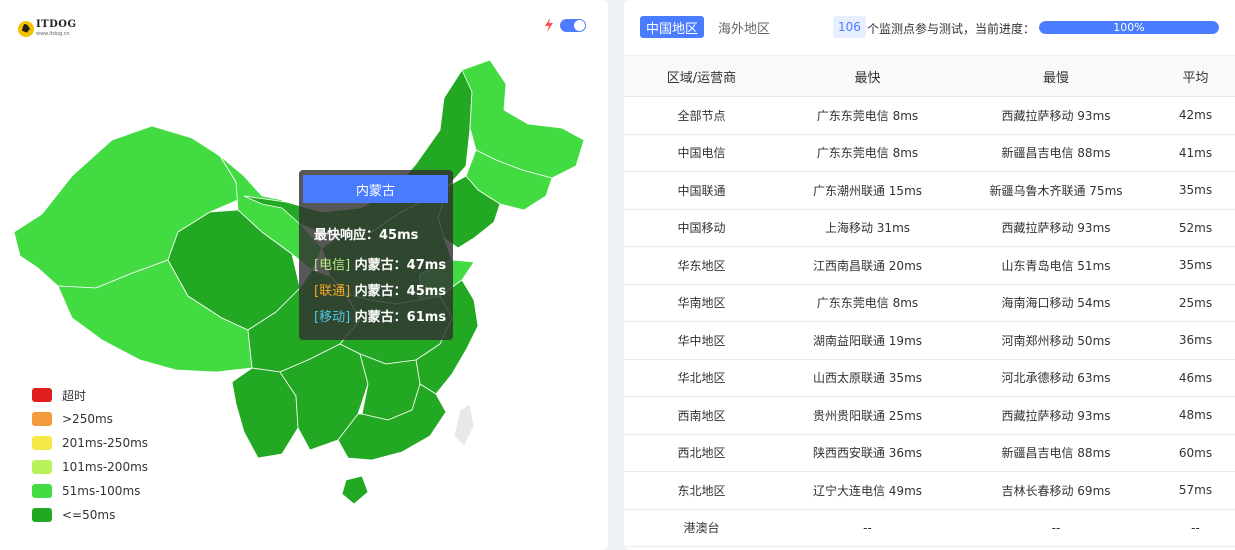 The image size is (1235, 550). I want to click on cell-fastest: 贵州贵阳联通 25ms, so click(867, 415).